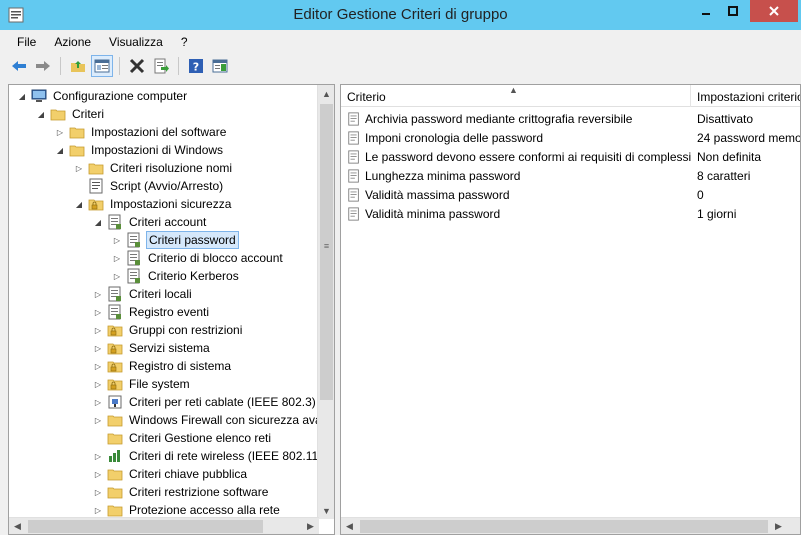 This screenshot has width=801, height=535. I want to click on show-hide-tree-button, so click(102, 66).